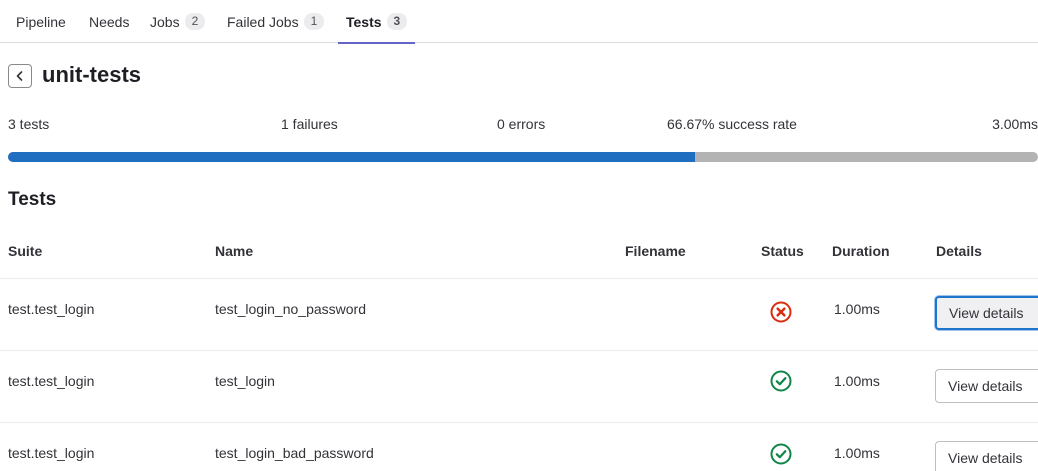 This screenshot has width=1038, height=471. I want to click on tab-tests: Tests 3, so click(376, 22).